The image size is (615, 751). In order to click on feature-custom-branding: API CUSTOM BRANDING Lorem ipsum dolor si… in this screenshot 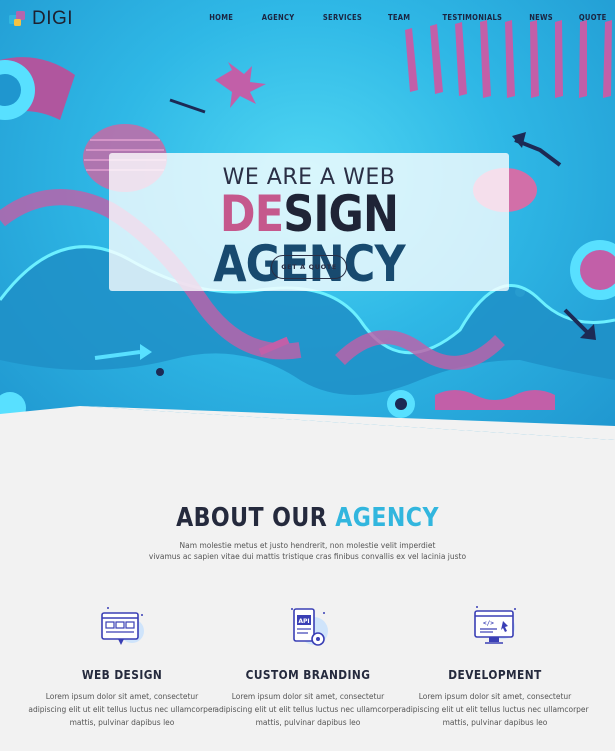, I will do `click(308, 667)`.